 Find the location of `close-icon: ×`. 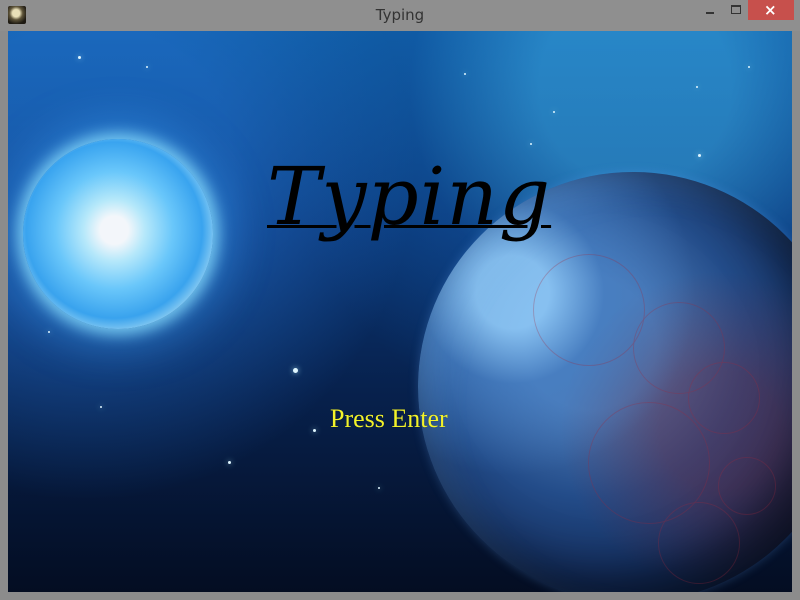

close-icon: × is located at coordinates (770, 10).